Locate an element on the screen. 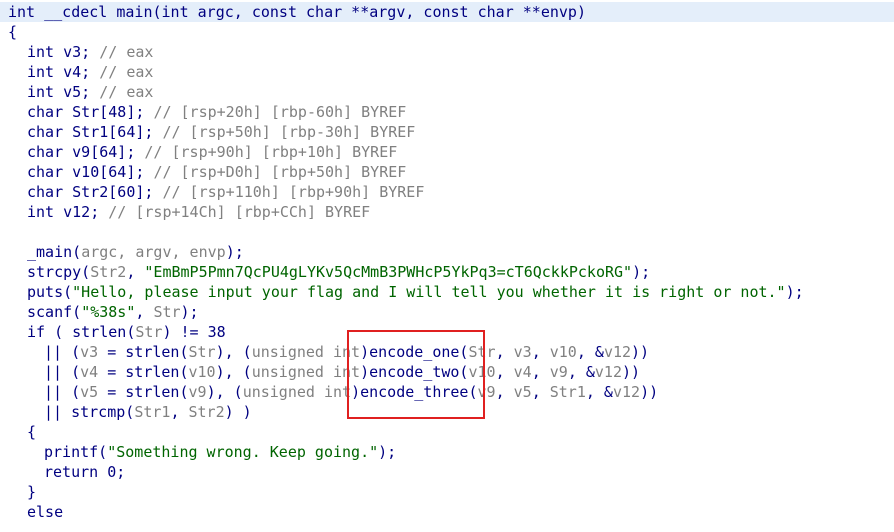 The width and height of the screenshot is (894, 532). code-token: )encode_three( is located at coordinates (414, 392).